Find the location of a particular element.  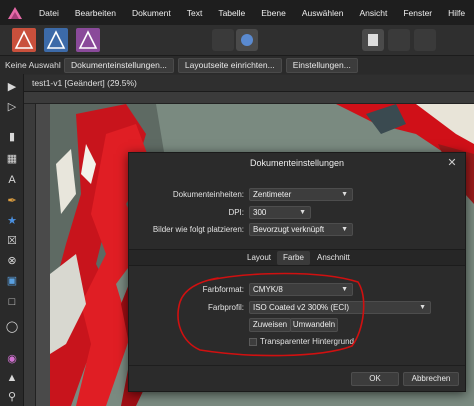

dialog-footer: OK Abbrechen is located at coordinates (297, 378).